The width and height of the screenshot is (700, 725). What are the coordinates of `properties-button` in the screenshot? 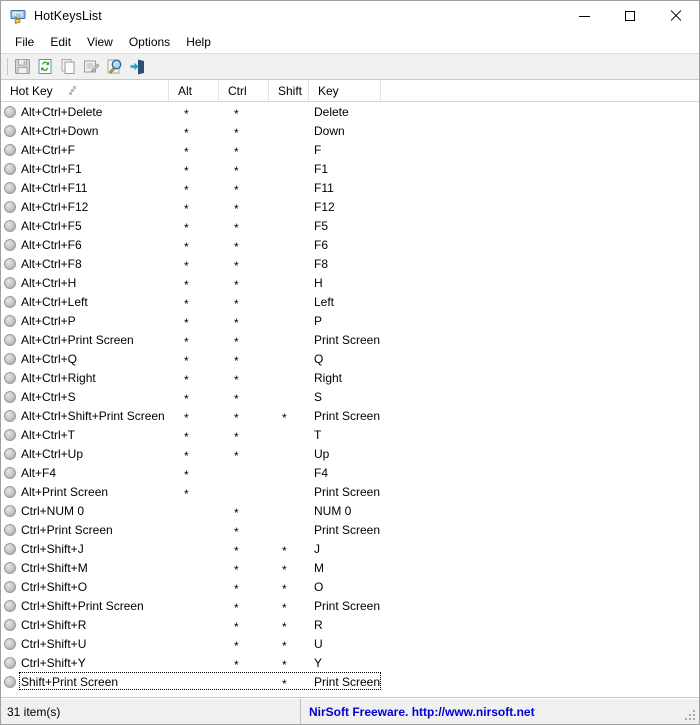 It's located at (91, 67).